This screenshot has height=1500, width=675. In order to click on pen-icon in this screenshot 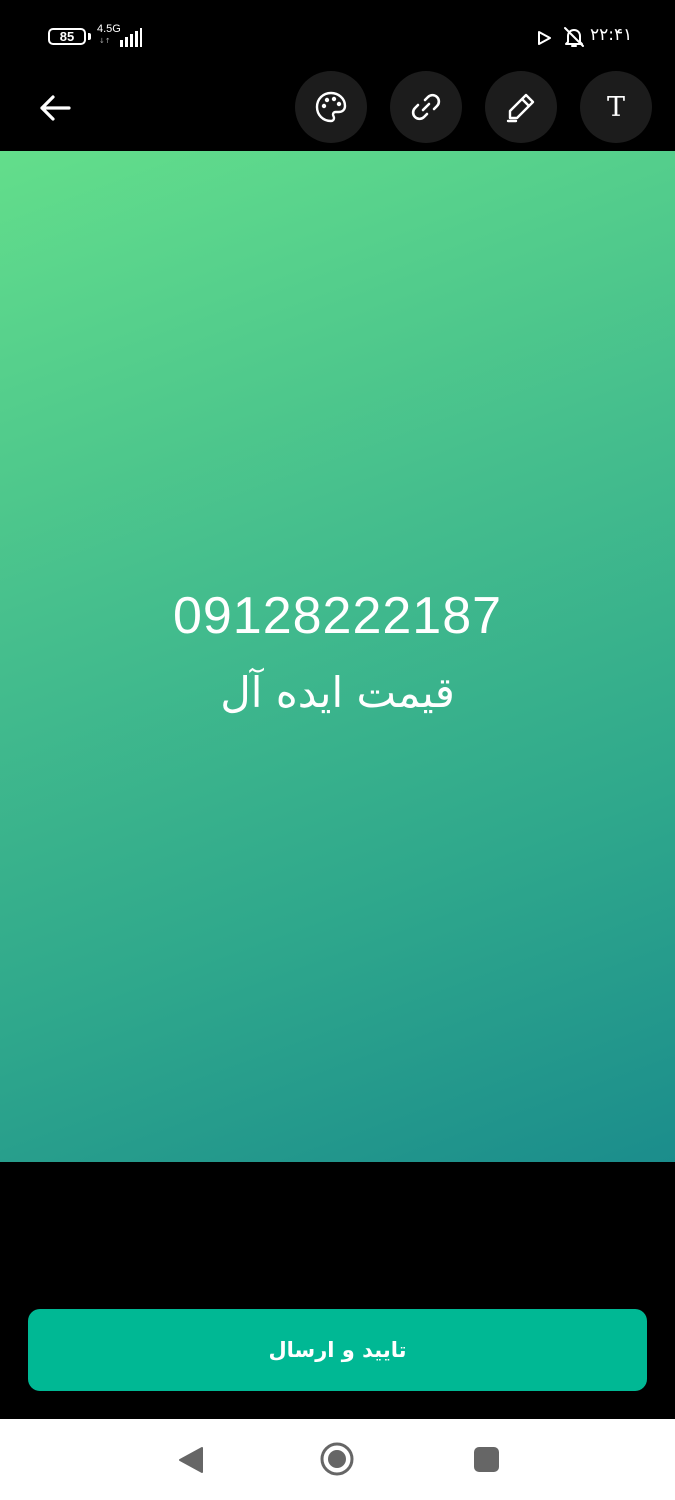, I will do `click(520, 108)`.